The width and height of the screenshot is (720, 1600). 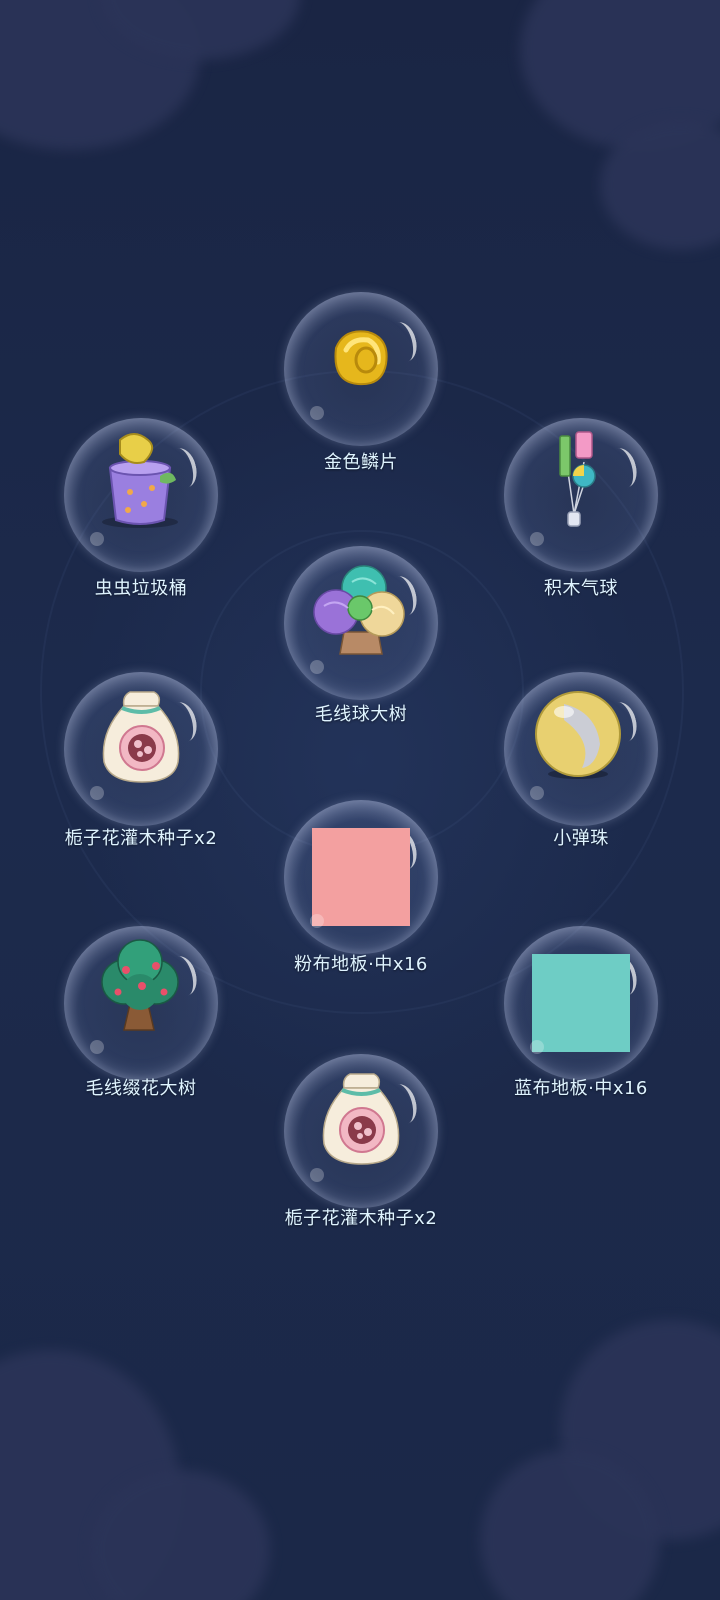 I want to click on yarn-ball-tree-icon, so click(x=359, y=610).